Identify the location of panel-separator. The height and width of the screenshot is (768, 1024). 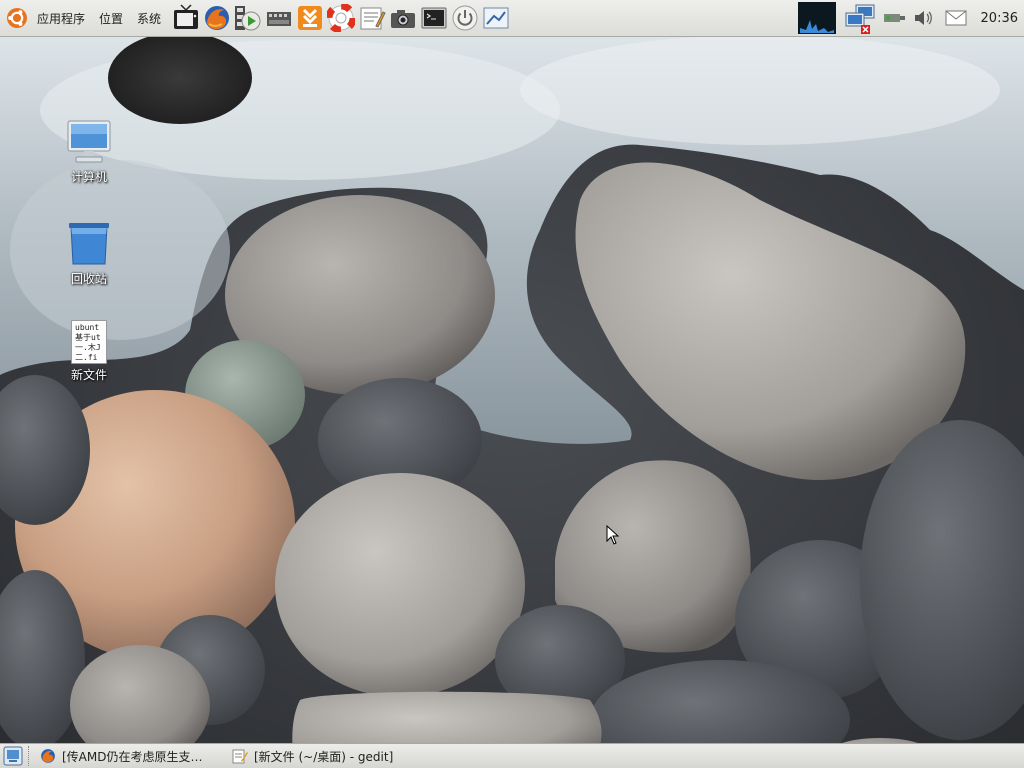
(29, 756).